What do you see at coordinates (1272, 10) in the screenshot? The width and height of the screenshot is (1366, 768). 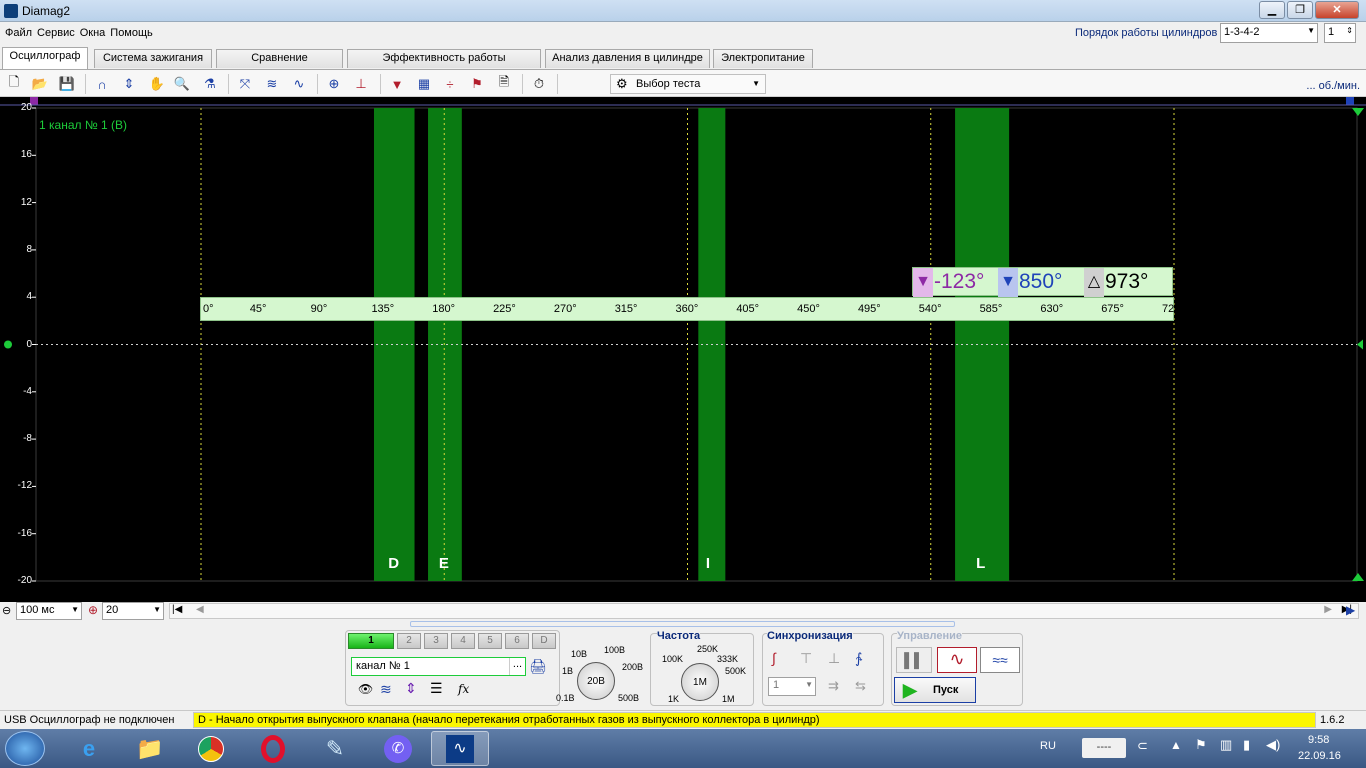 I see `minimize-button: ▁` at bounding box center [1272, 10].